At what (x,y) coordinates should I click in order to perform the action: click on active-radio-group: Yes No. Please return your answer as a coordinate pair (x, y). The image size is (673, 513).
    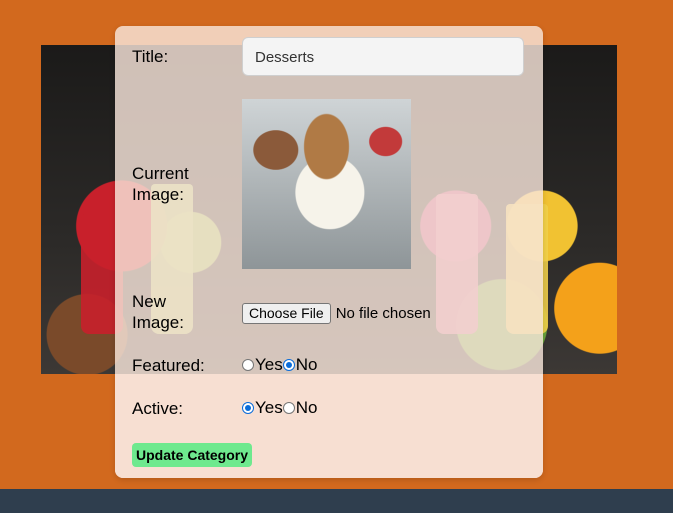
    Looking at the image, I should click on (279, 408).